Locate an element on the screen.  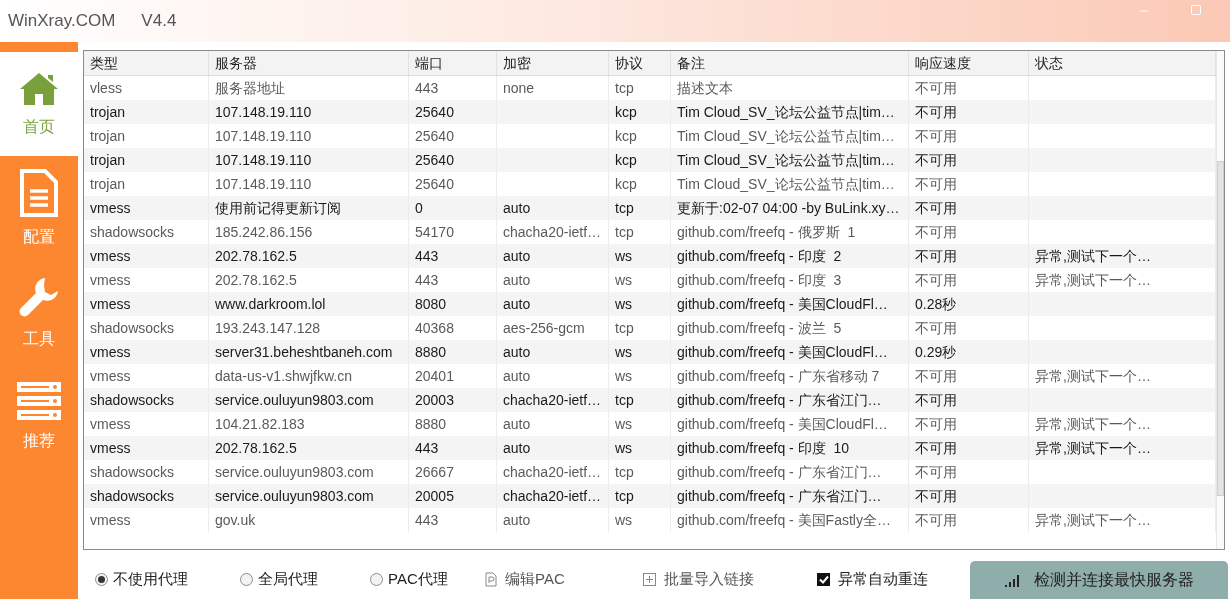
table-cell: vmess is located at coordinates (146, 520).